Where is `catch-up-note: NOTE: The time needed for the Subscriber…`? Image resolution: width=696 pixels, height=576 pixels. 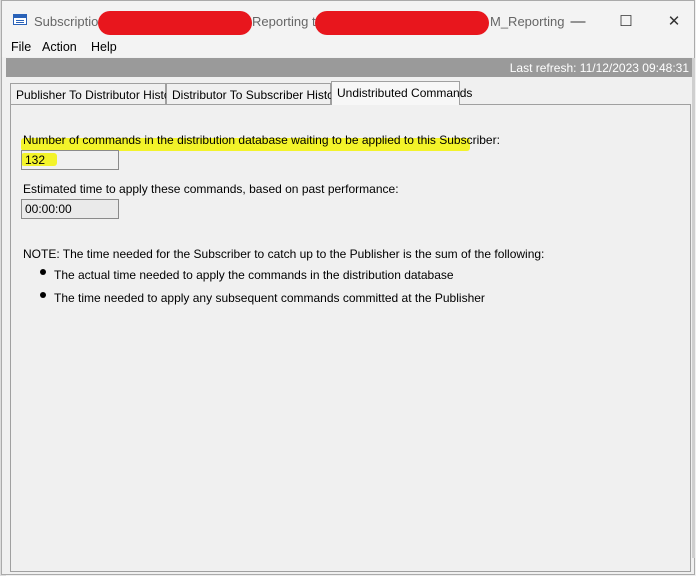 catch-up-note: NOTE: The time needed for the Subscriber… is located at coordinates (284, 254).